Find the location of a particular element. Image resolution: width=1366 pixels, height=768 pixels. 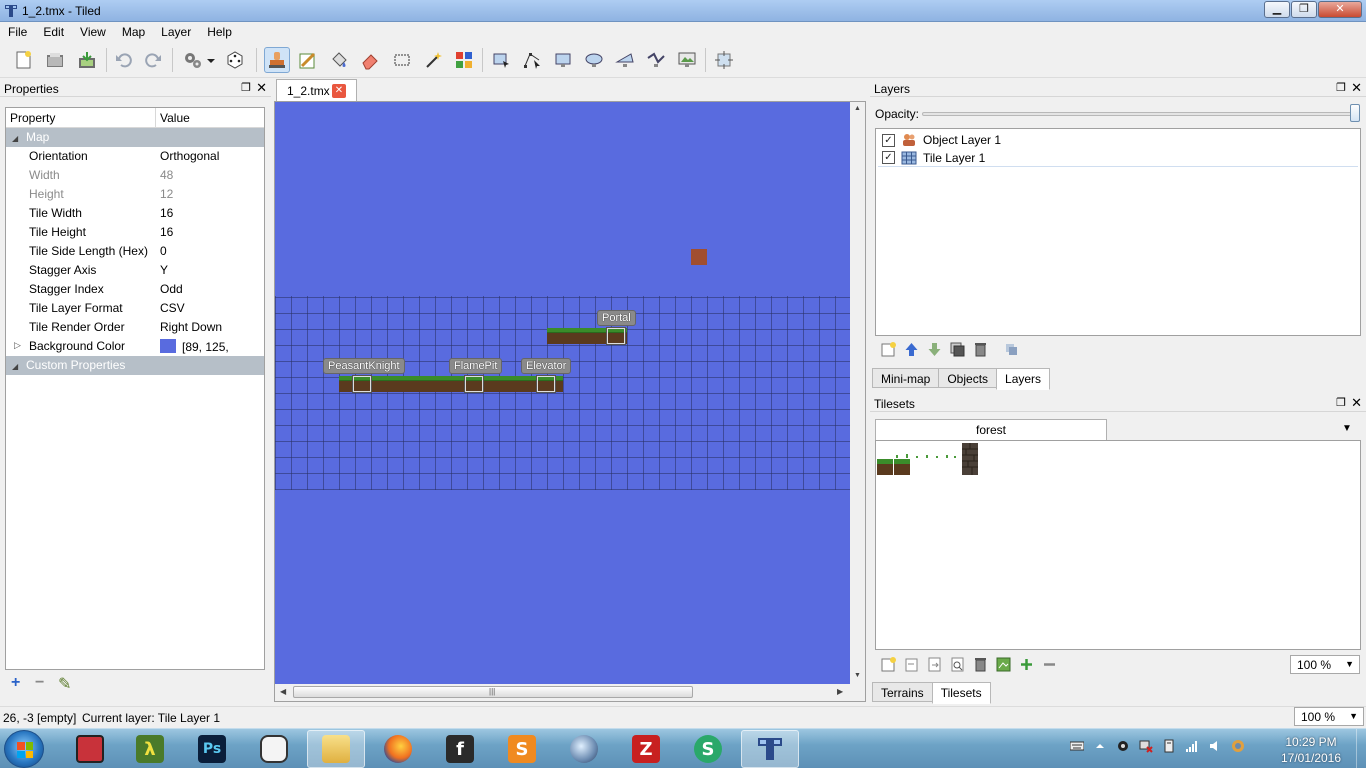

tab-layers: Layers is located at coordinates (1023, 379).